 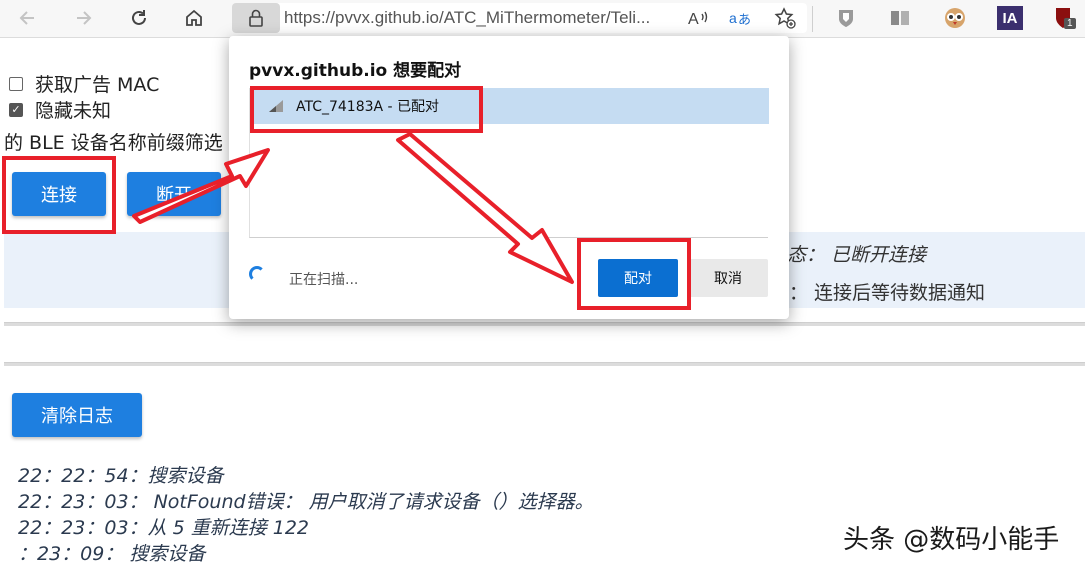 I want to click on connection-status: 态： 已断开连接, so click(x=857, y=255).